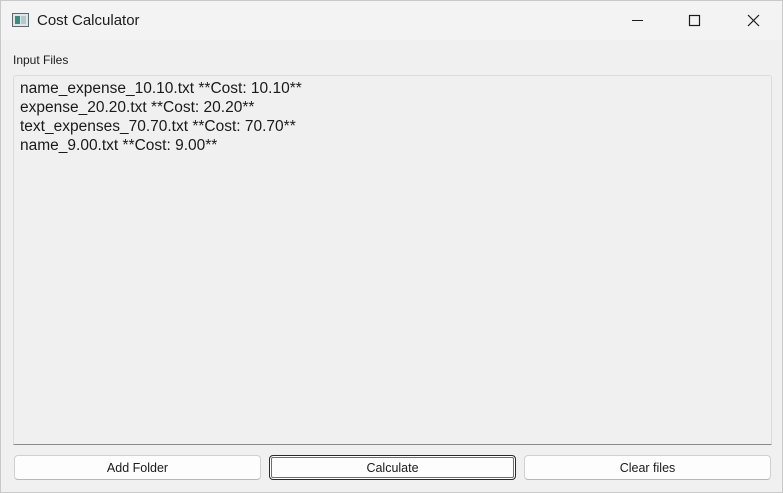 The width and height of the screenshot is (783, 493). I want to click on calculate-button: Calculate, so click(392, 467).